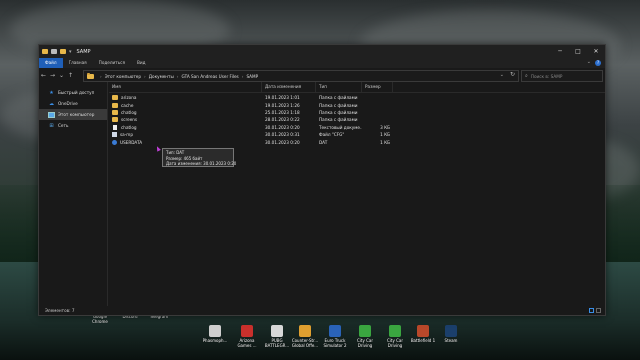 The height and width of the screenshot is (360, 640). What do you see at coordinates (185, 135) in the screenshot?
I see `file-name-cell: sa-mp` at bounding box center [185, 135].